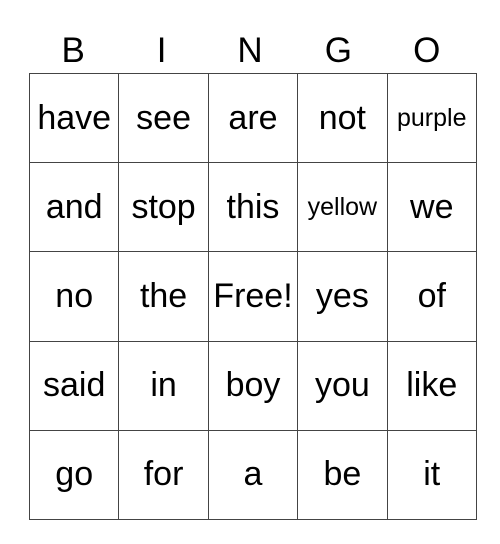 The width and height of the screenshot is (500, 544). I want to click on bingo-cell: for, so click(163, 474).